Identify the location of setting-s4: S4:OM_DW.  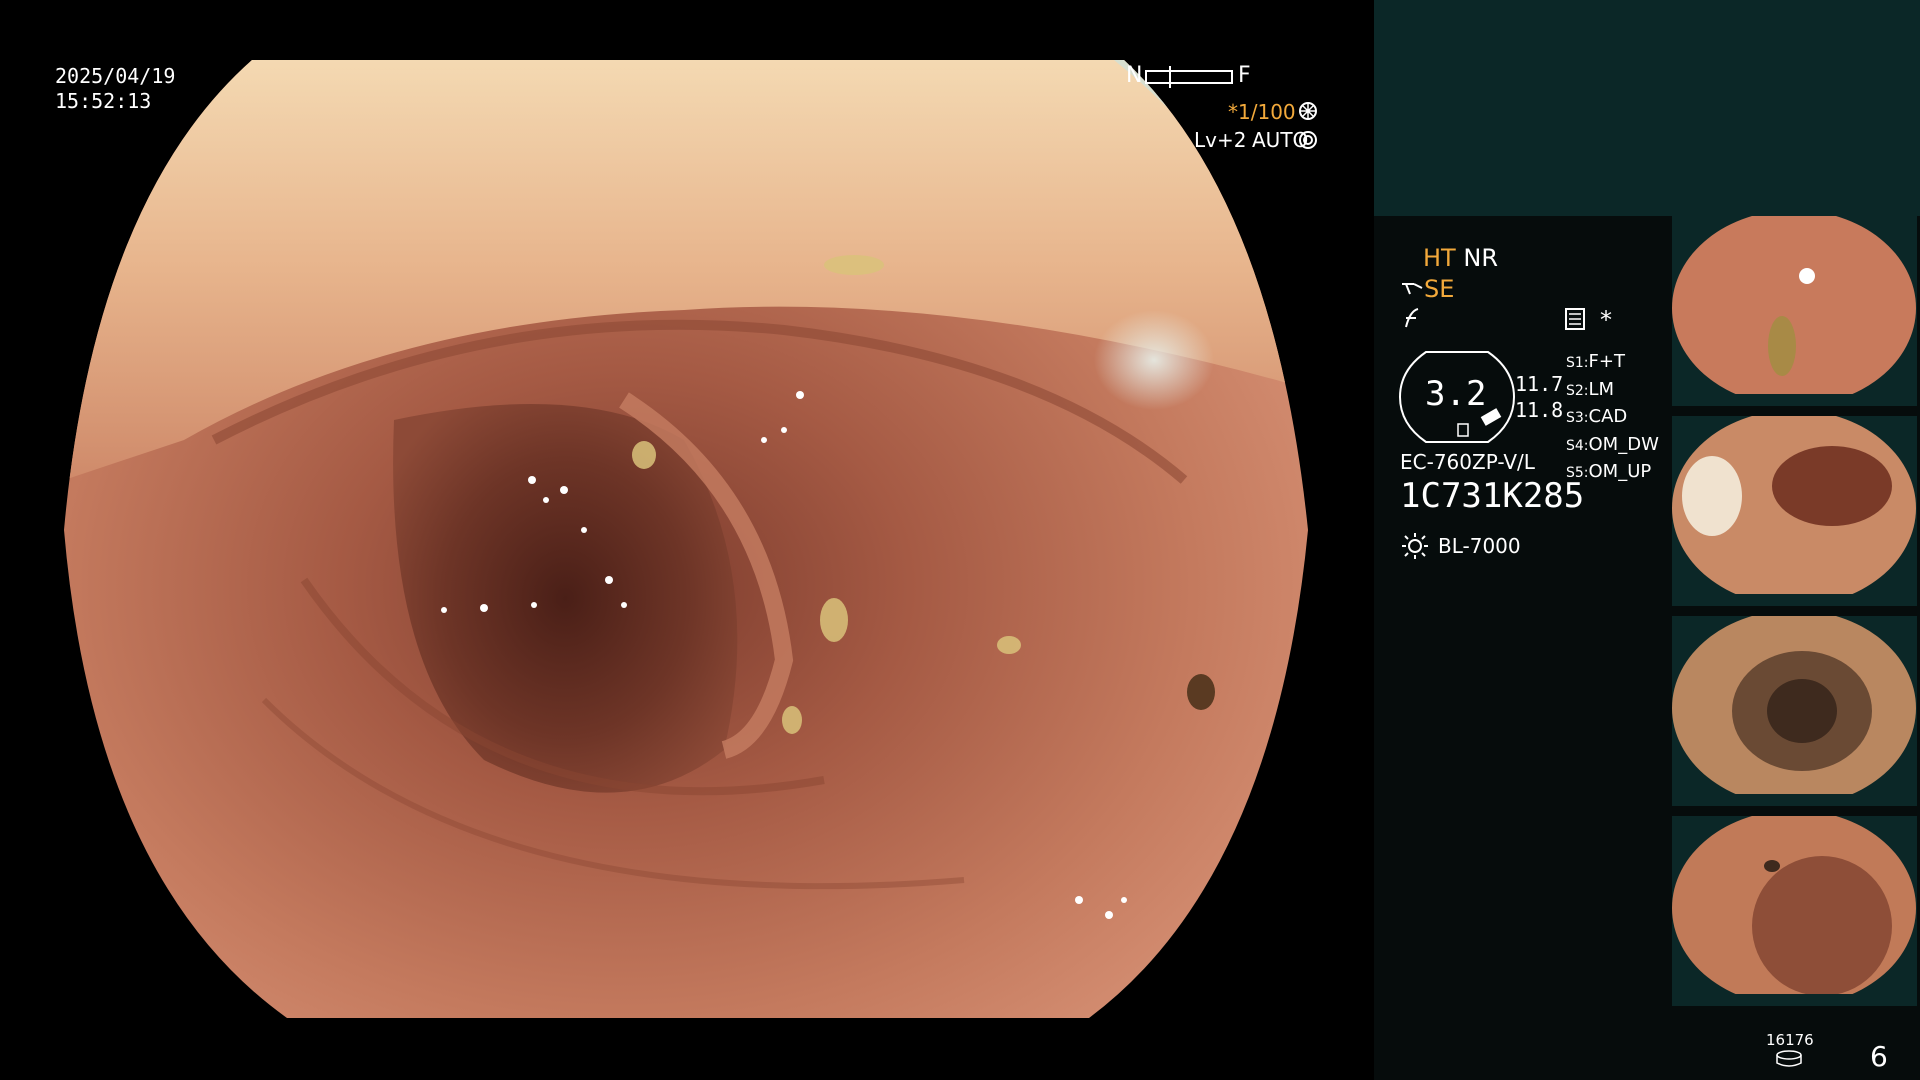
(1612, 444).